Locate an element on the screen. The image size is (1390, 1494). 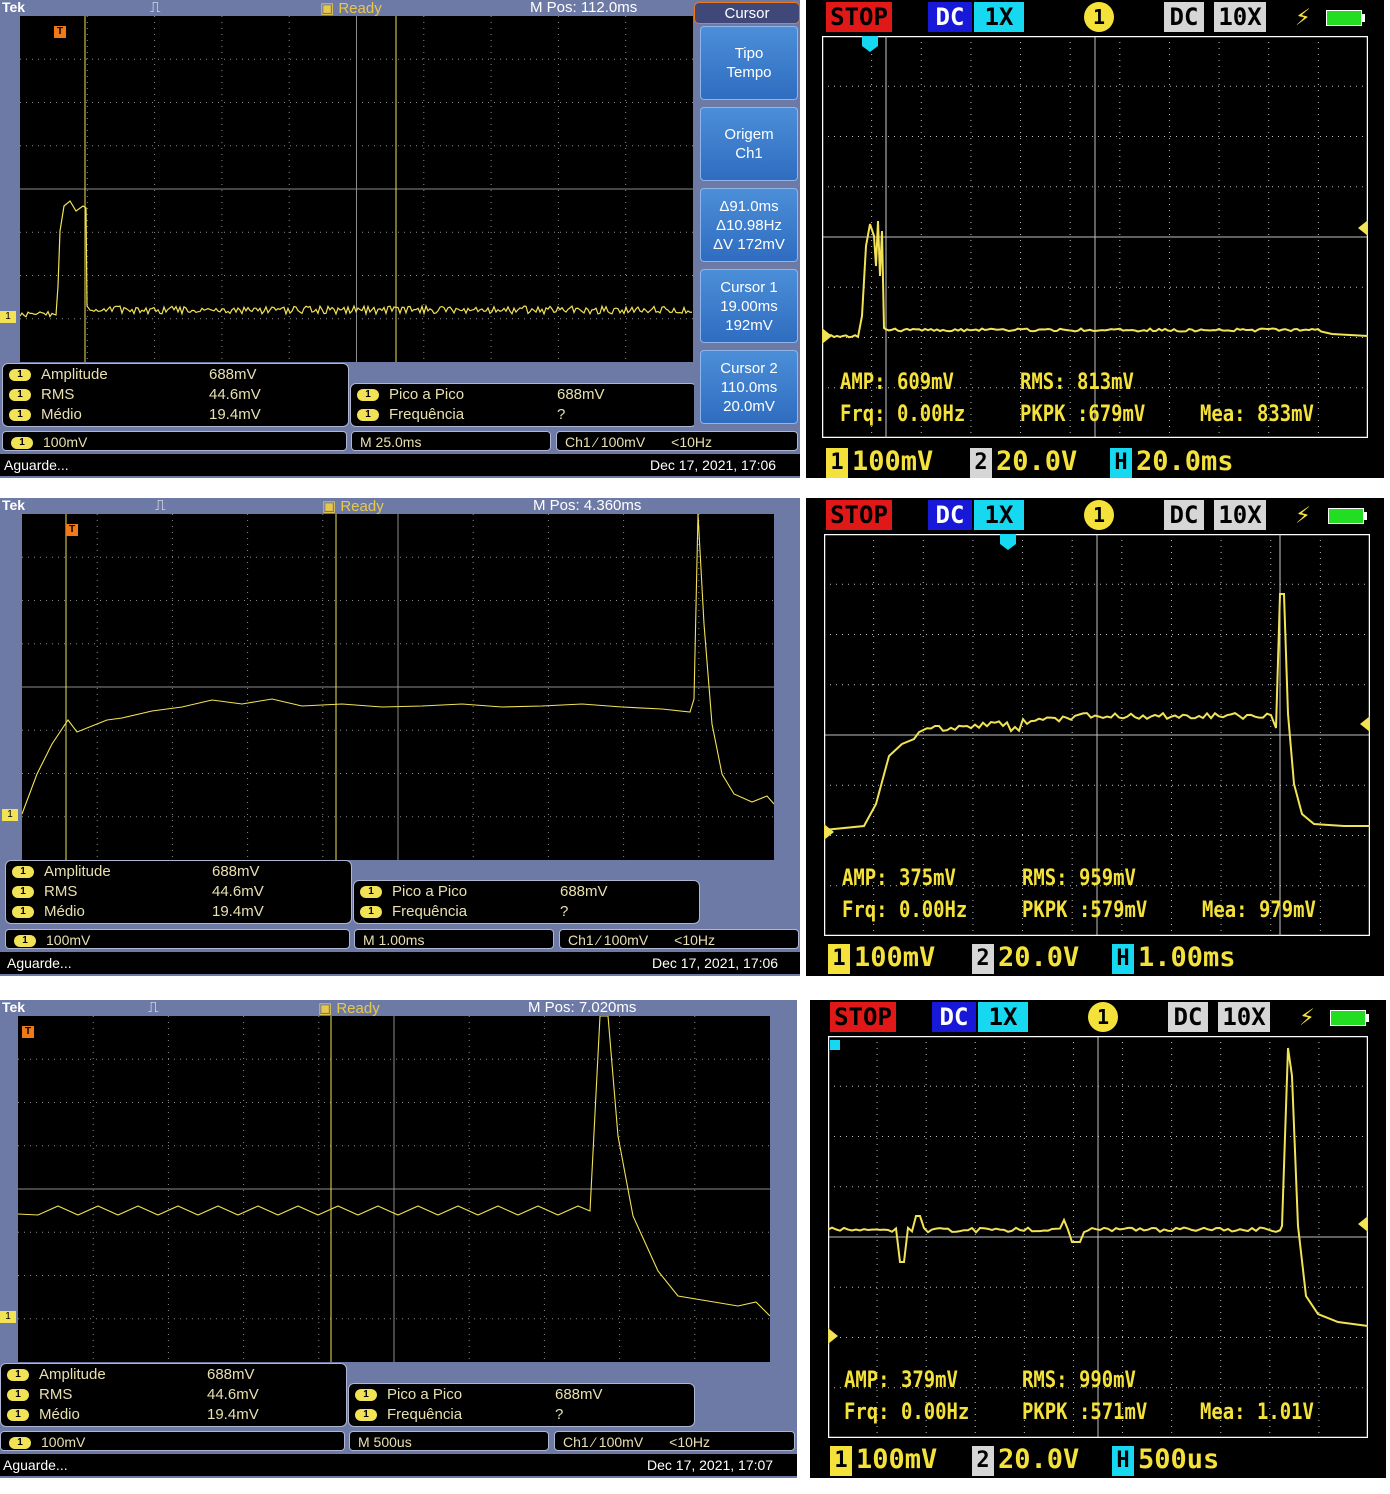
date-time: Dec 17, 2021, 17:07 is located at coordinates (710, 1465).